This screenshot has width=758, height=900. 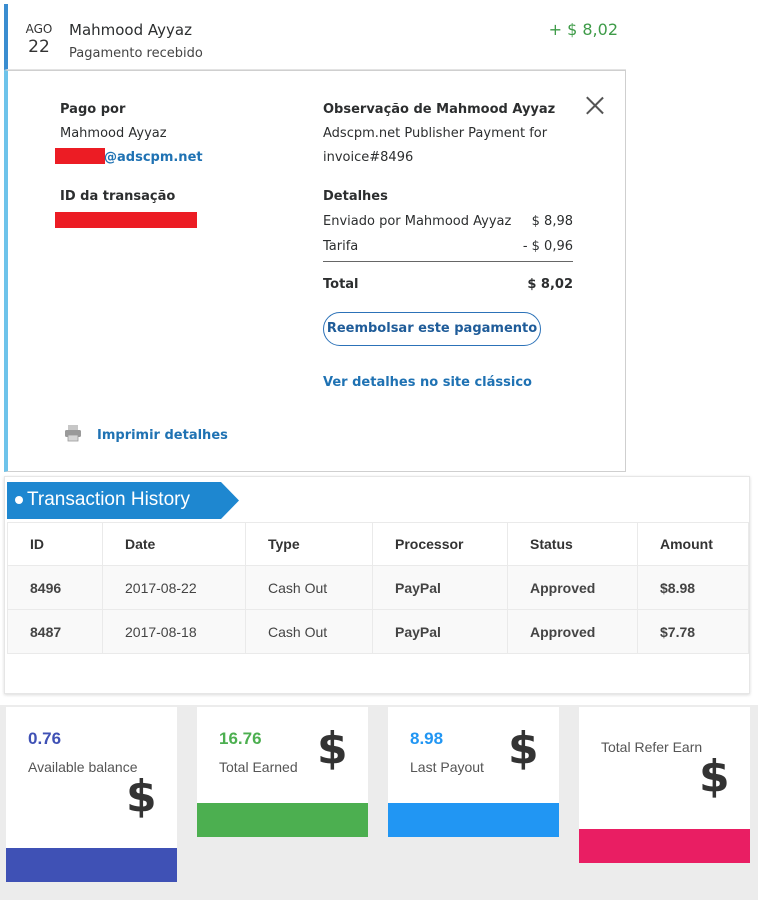 What do you see at coordinates (341, 284) in the screenshot?
I see `total-label: Total` at bounding box center [341, 284].